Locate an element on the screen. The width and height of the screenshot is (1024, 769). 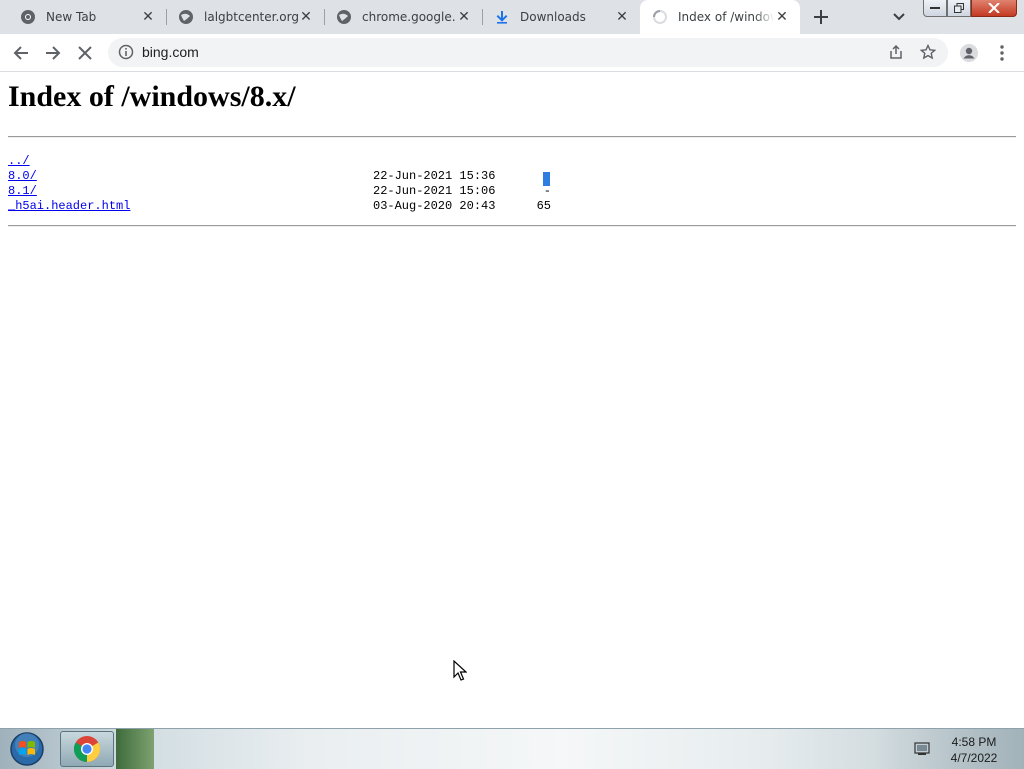
tab-search-button is located at coordinates (899, 17).